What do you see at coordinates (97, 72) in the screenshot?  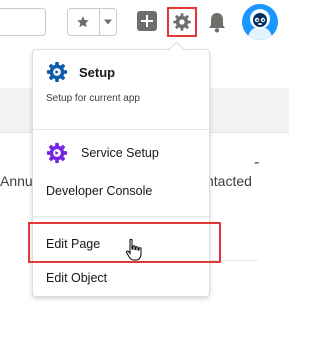 I see `menu-setup-title: Setup` at bounding box center [97, 72].